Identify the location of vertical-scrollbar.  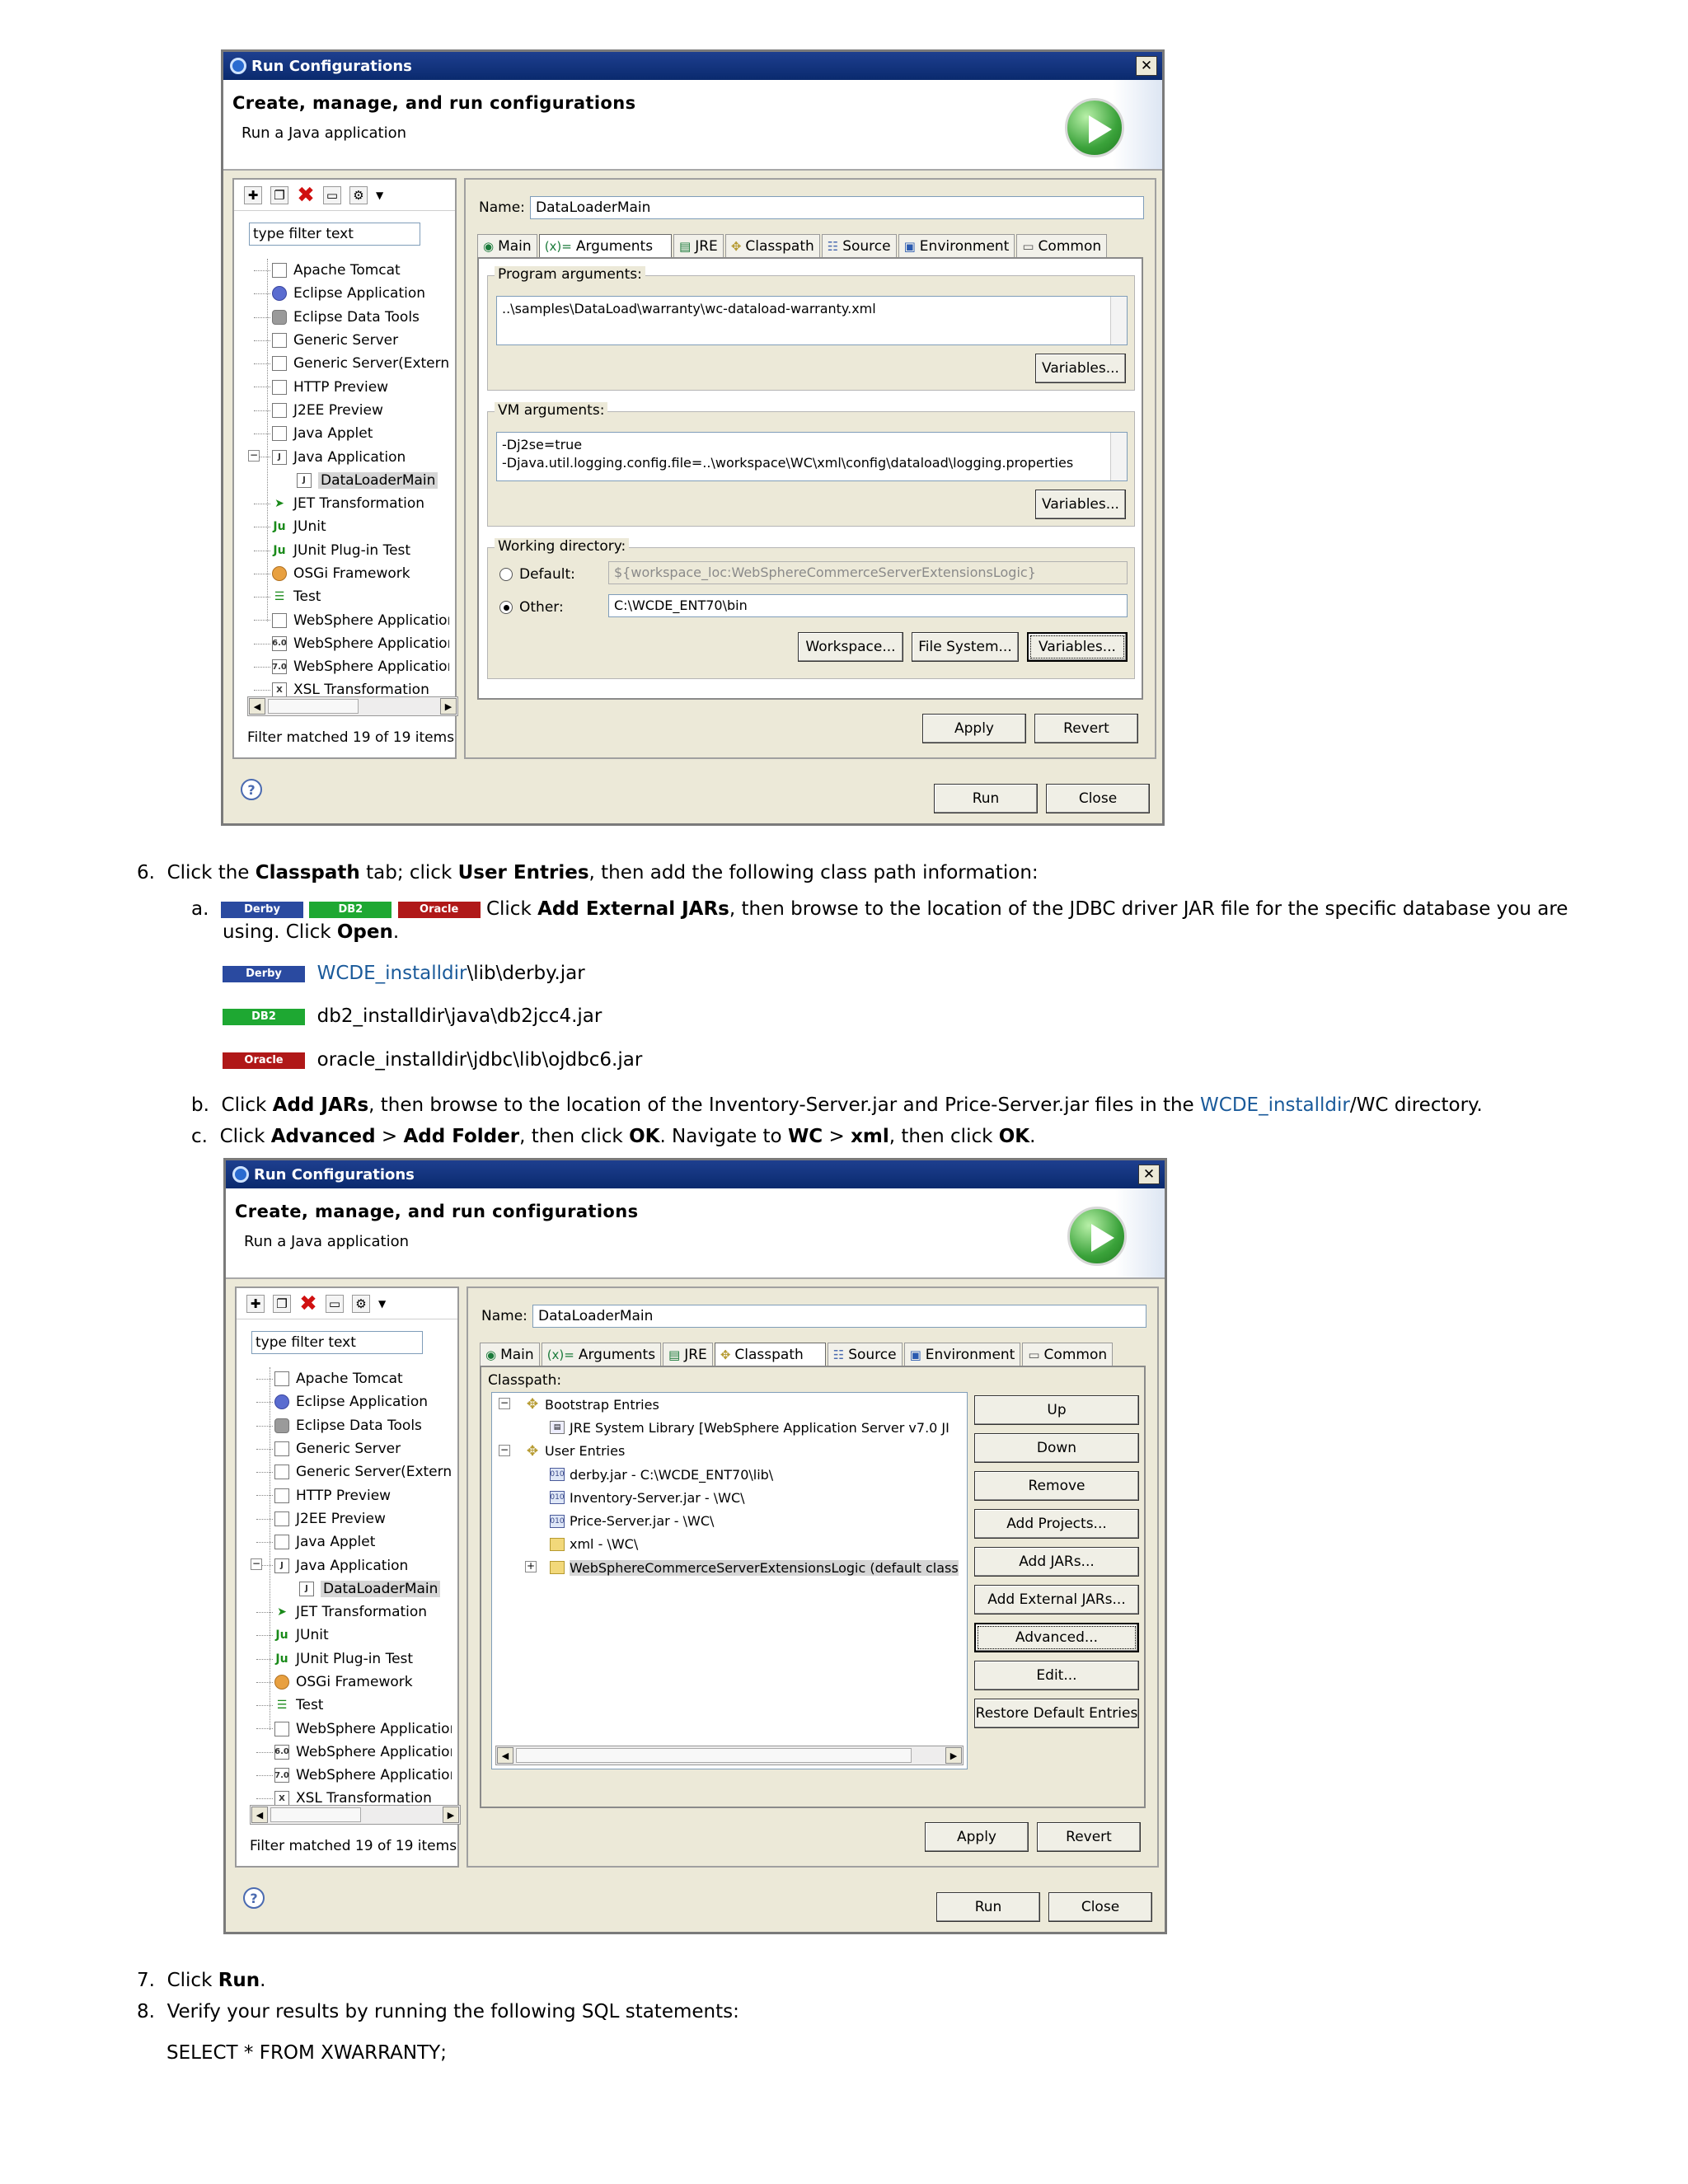
(1118, 320).